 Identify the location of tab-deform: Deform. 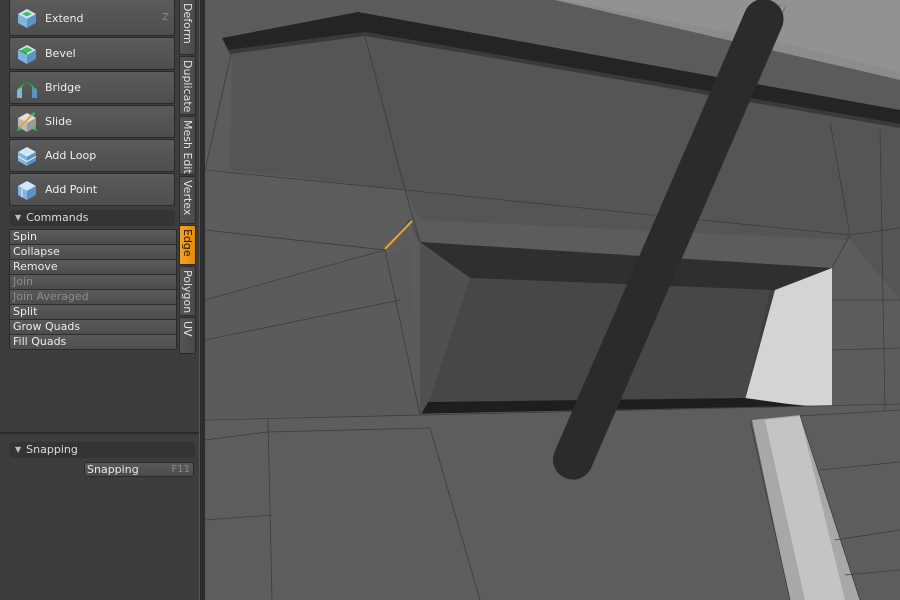
(187, 27).